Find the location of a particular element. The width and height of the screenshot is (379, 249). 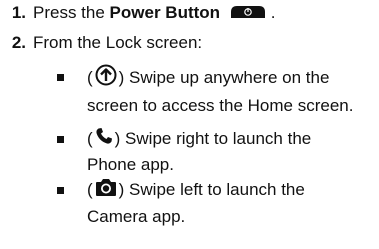

power-button-label: Power Button is located at coordinates (165, 12).